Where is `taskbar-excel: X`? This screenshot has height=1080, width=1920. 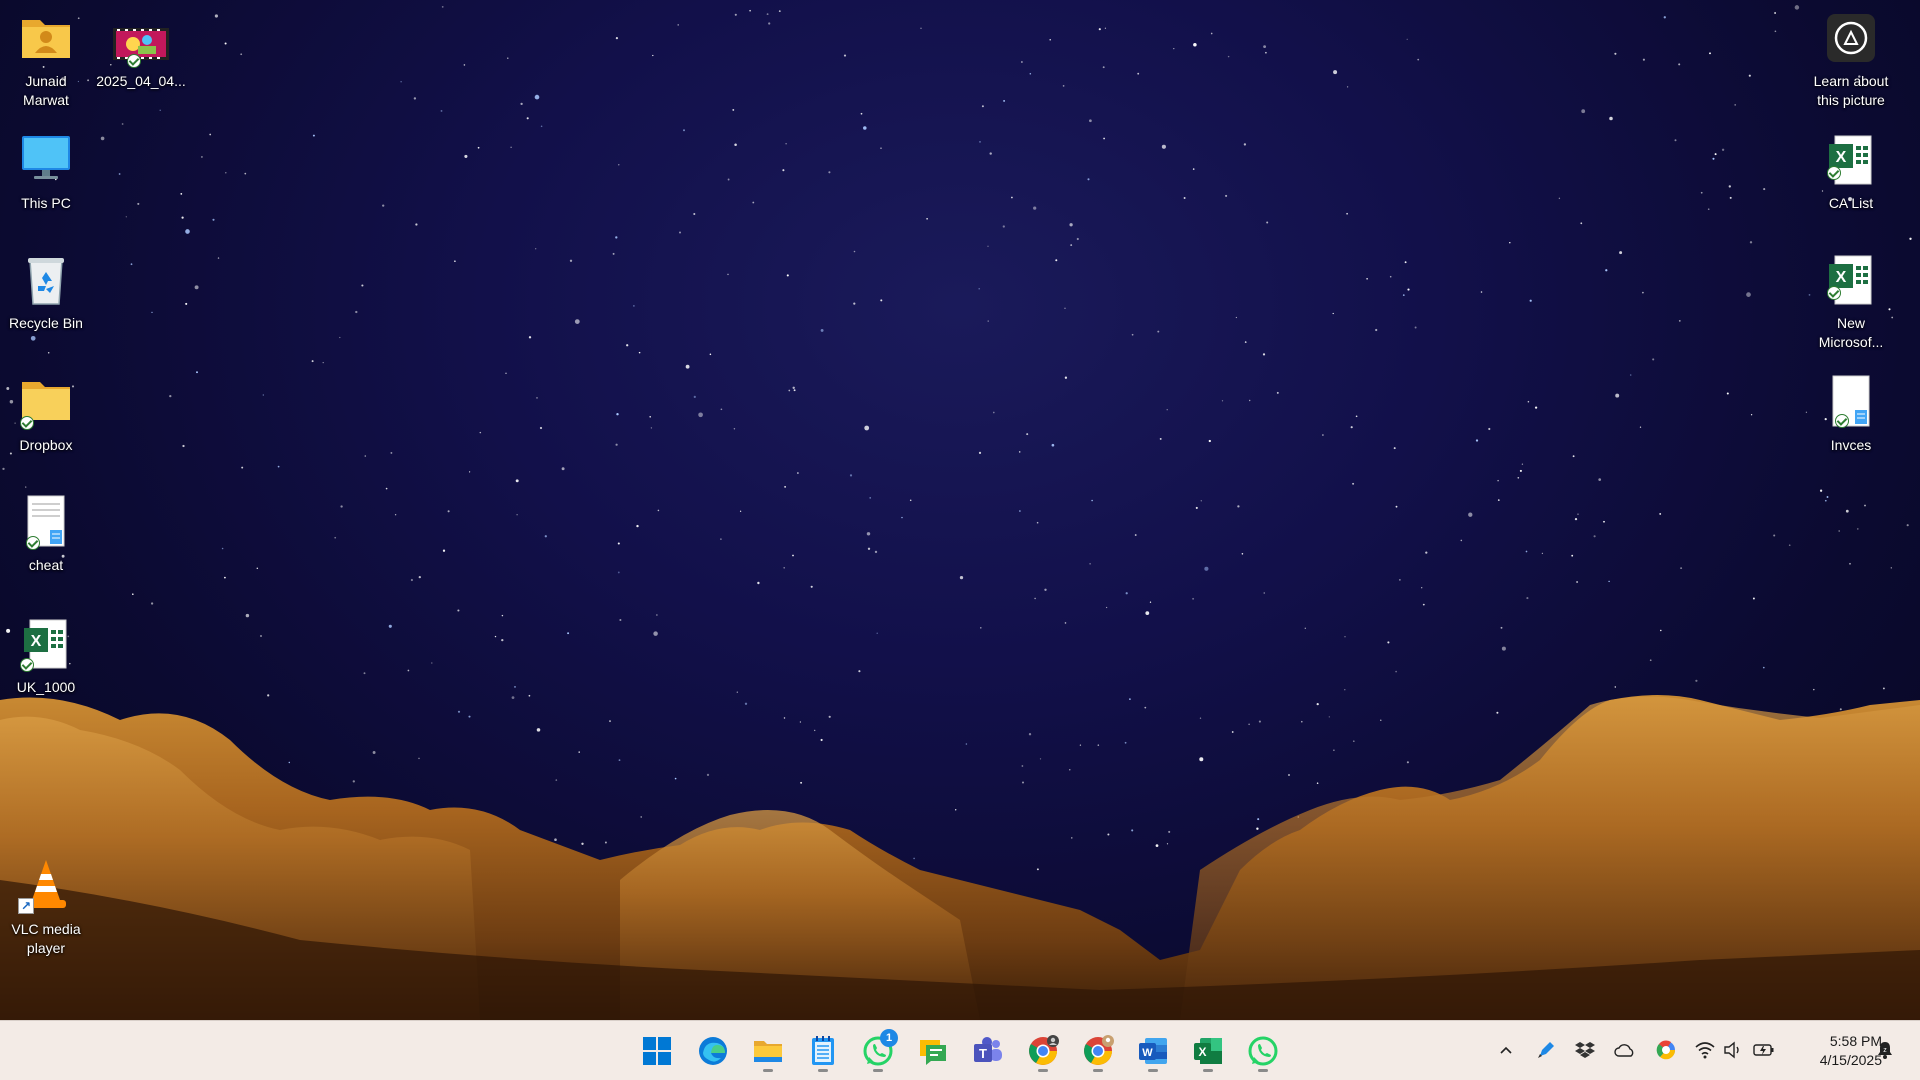
taskbar-excel: X is located at coordinates (1208, 1051).